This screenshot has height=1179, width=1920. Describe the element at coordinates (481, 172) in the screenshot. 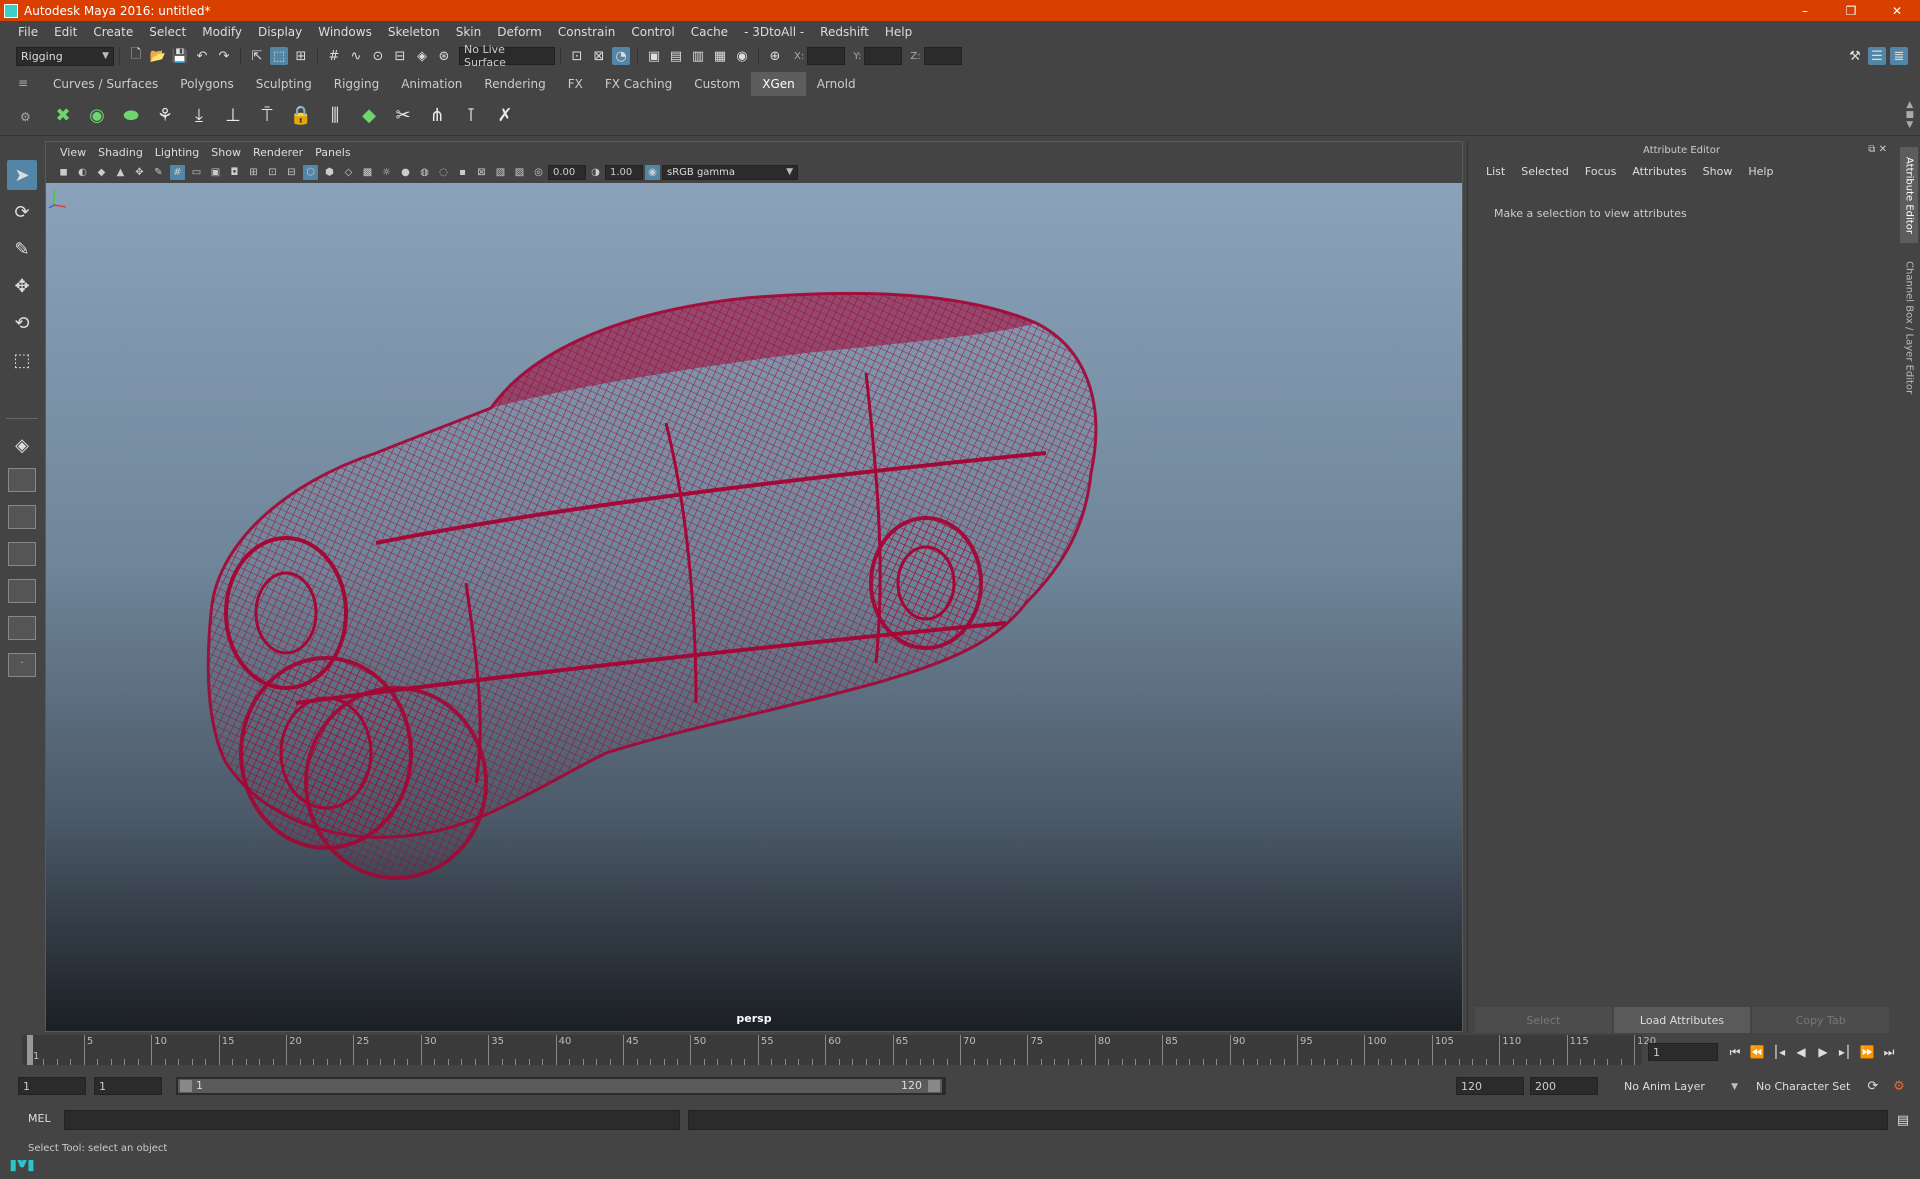

I see `isolate-select-icon: ⊠` at that location.